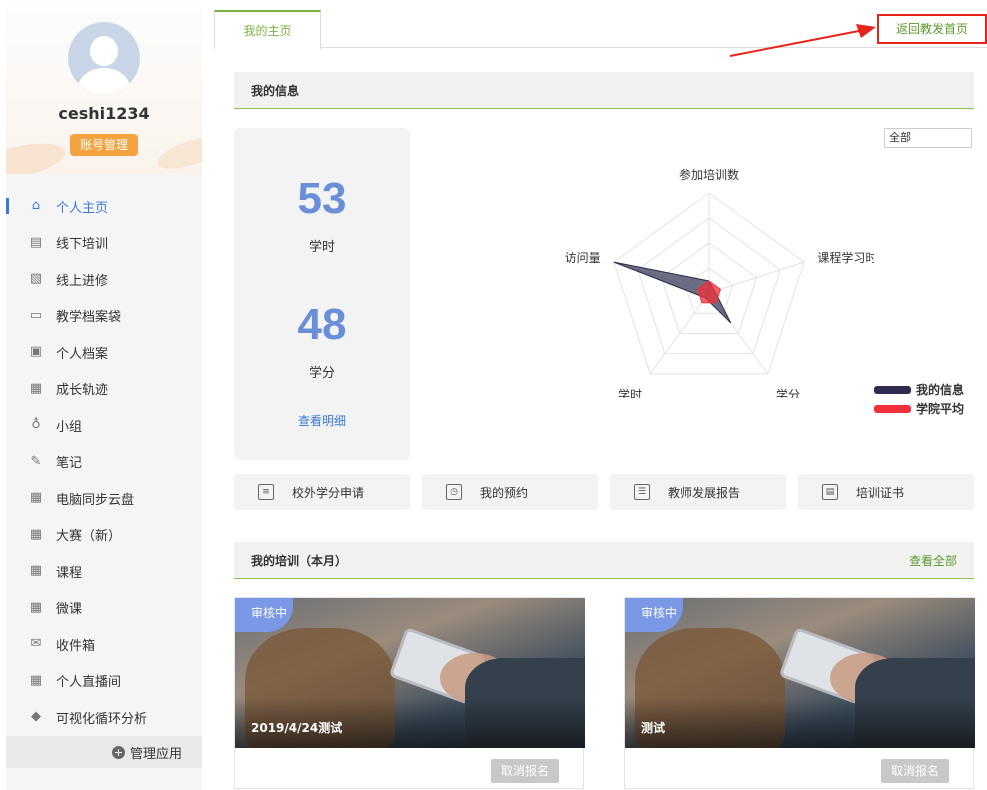  What do you see at coordinates (802, 40) in the screenshot?
I see `red-arrow-annotation` at bounding box center [802, 40].